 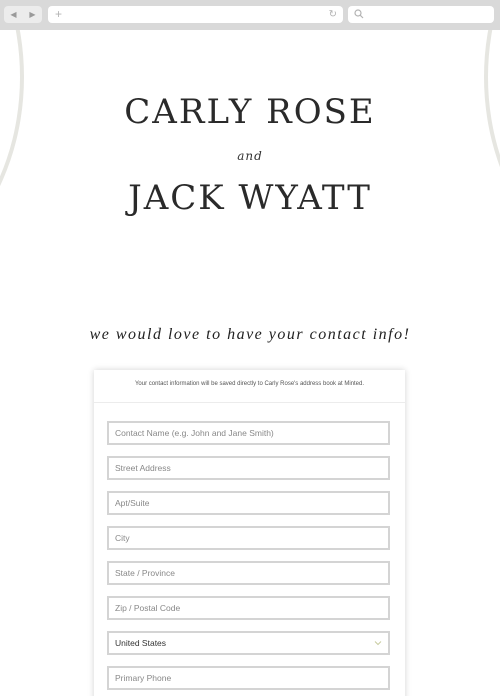 What do you see at coordinates (249, 402) in the screenshot?
I see `divider` at bounding box center [249, 402].